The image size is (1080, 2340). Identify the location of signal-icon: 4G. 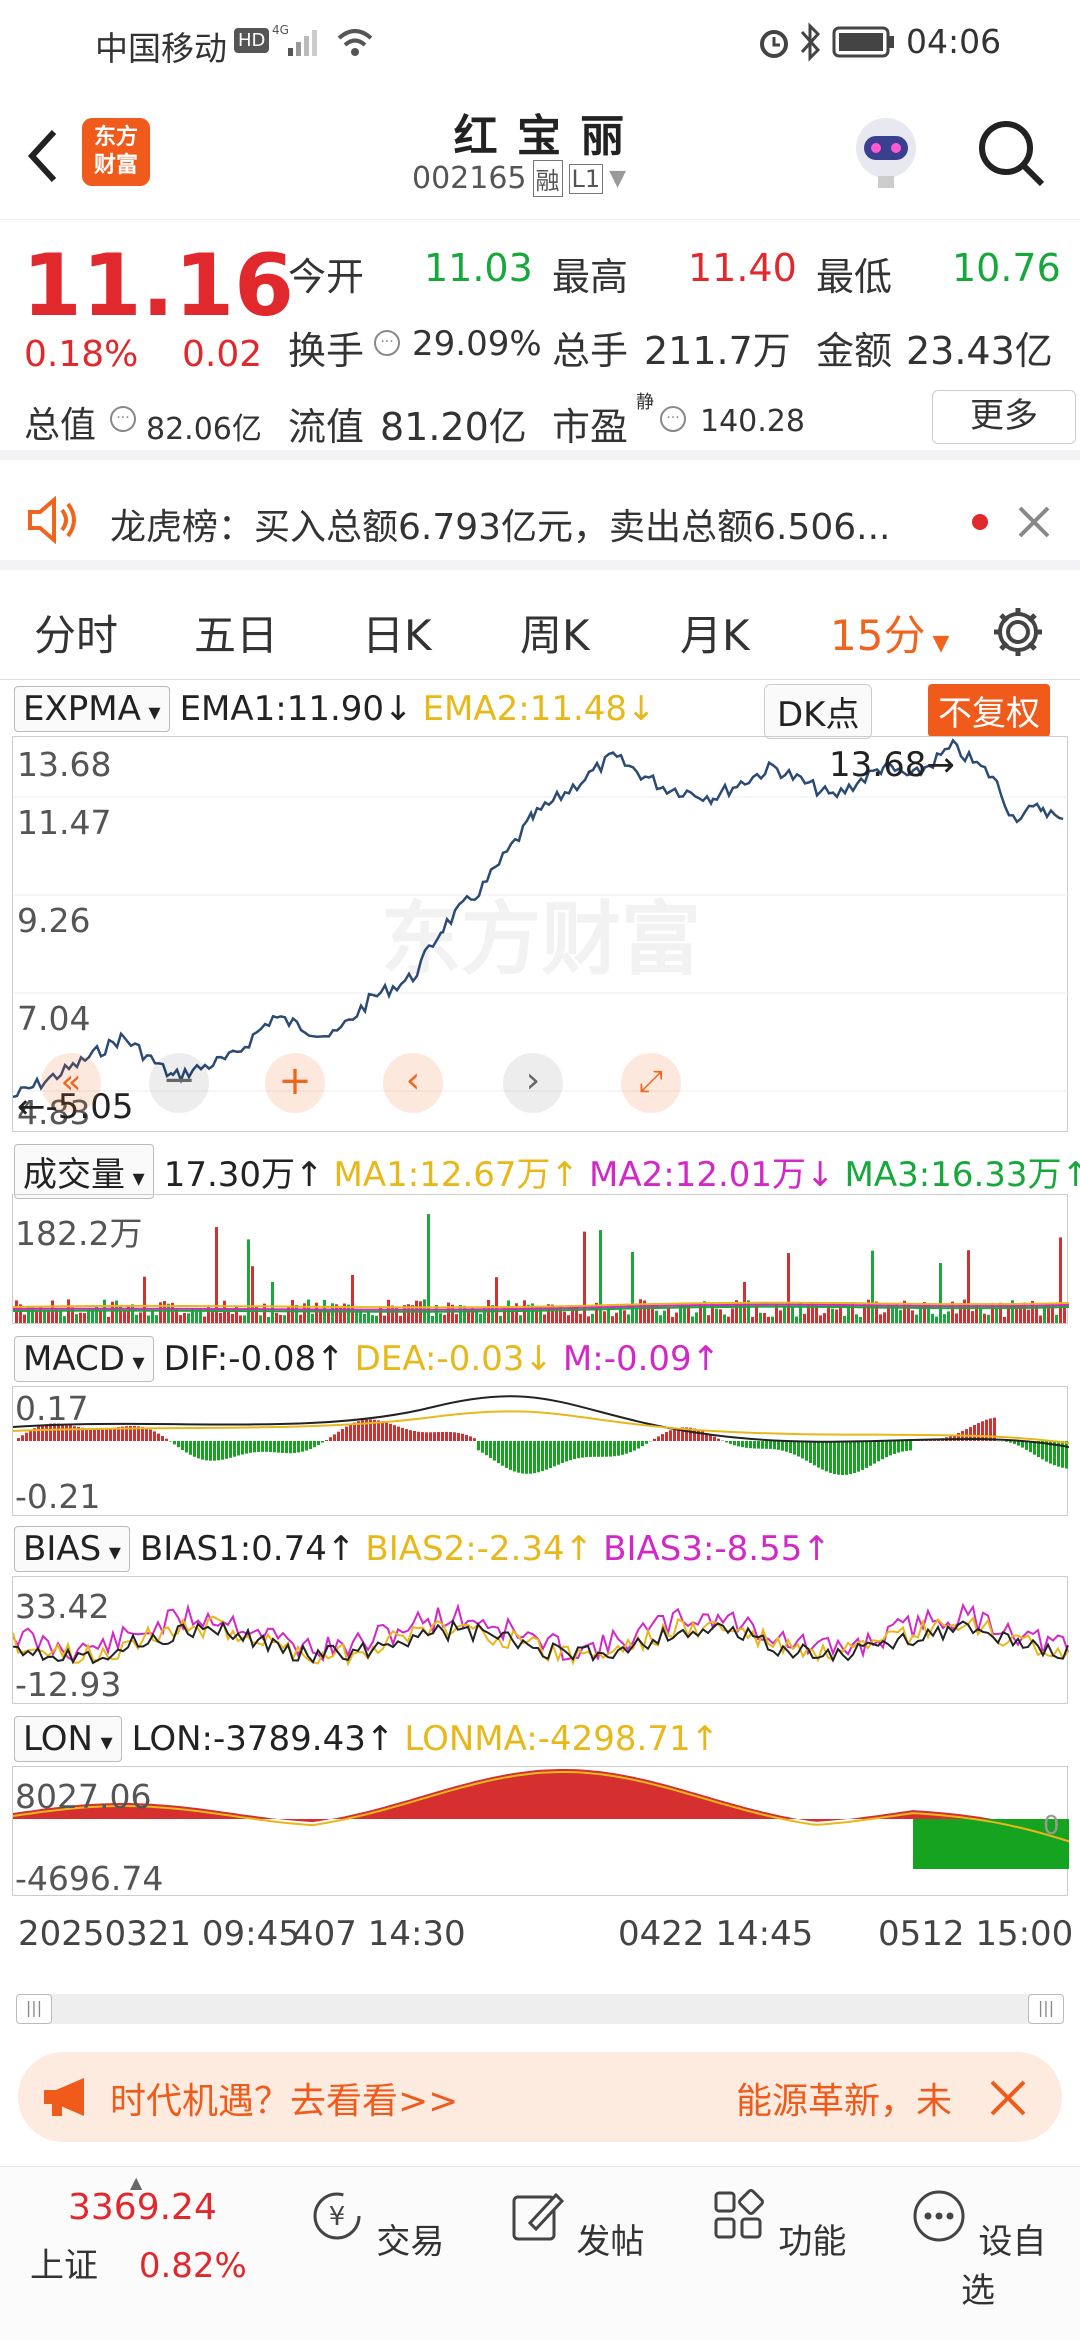
(294, 39).